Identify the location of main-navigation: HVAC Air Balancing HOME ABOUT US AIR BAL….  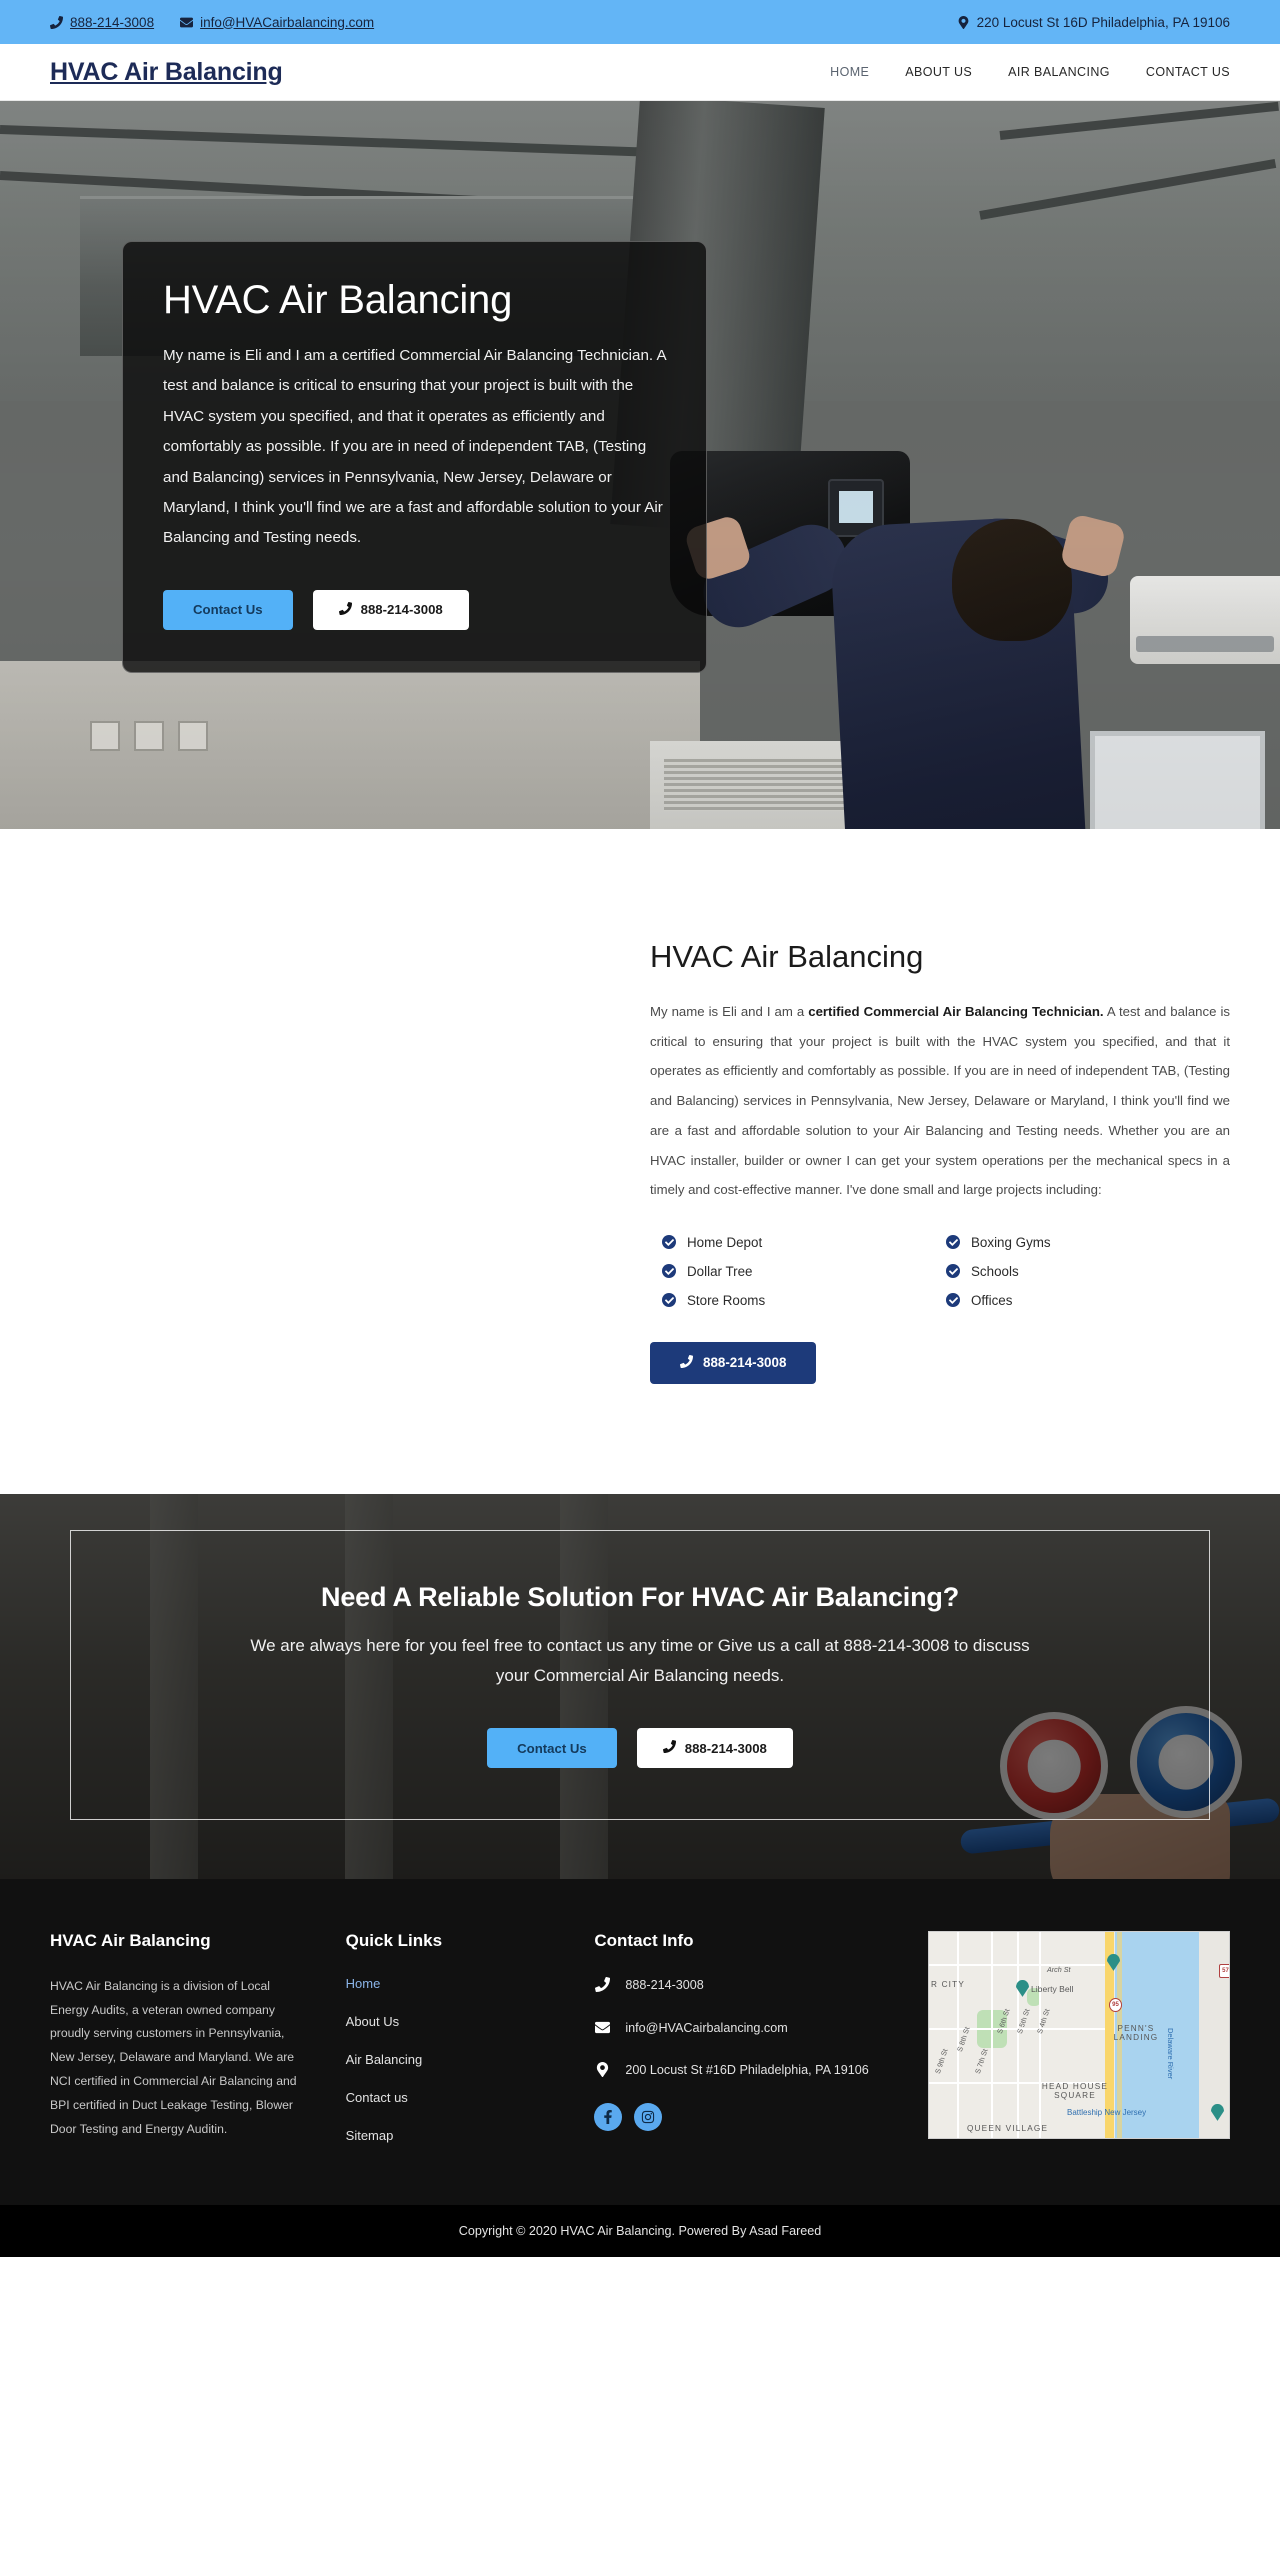
(640, 72).